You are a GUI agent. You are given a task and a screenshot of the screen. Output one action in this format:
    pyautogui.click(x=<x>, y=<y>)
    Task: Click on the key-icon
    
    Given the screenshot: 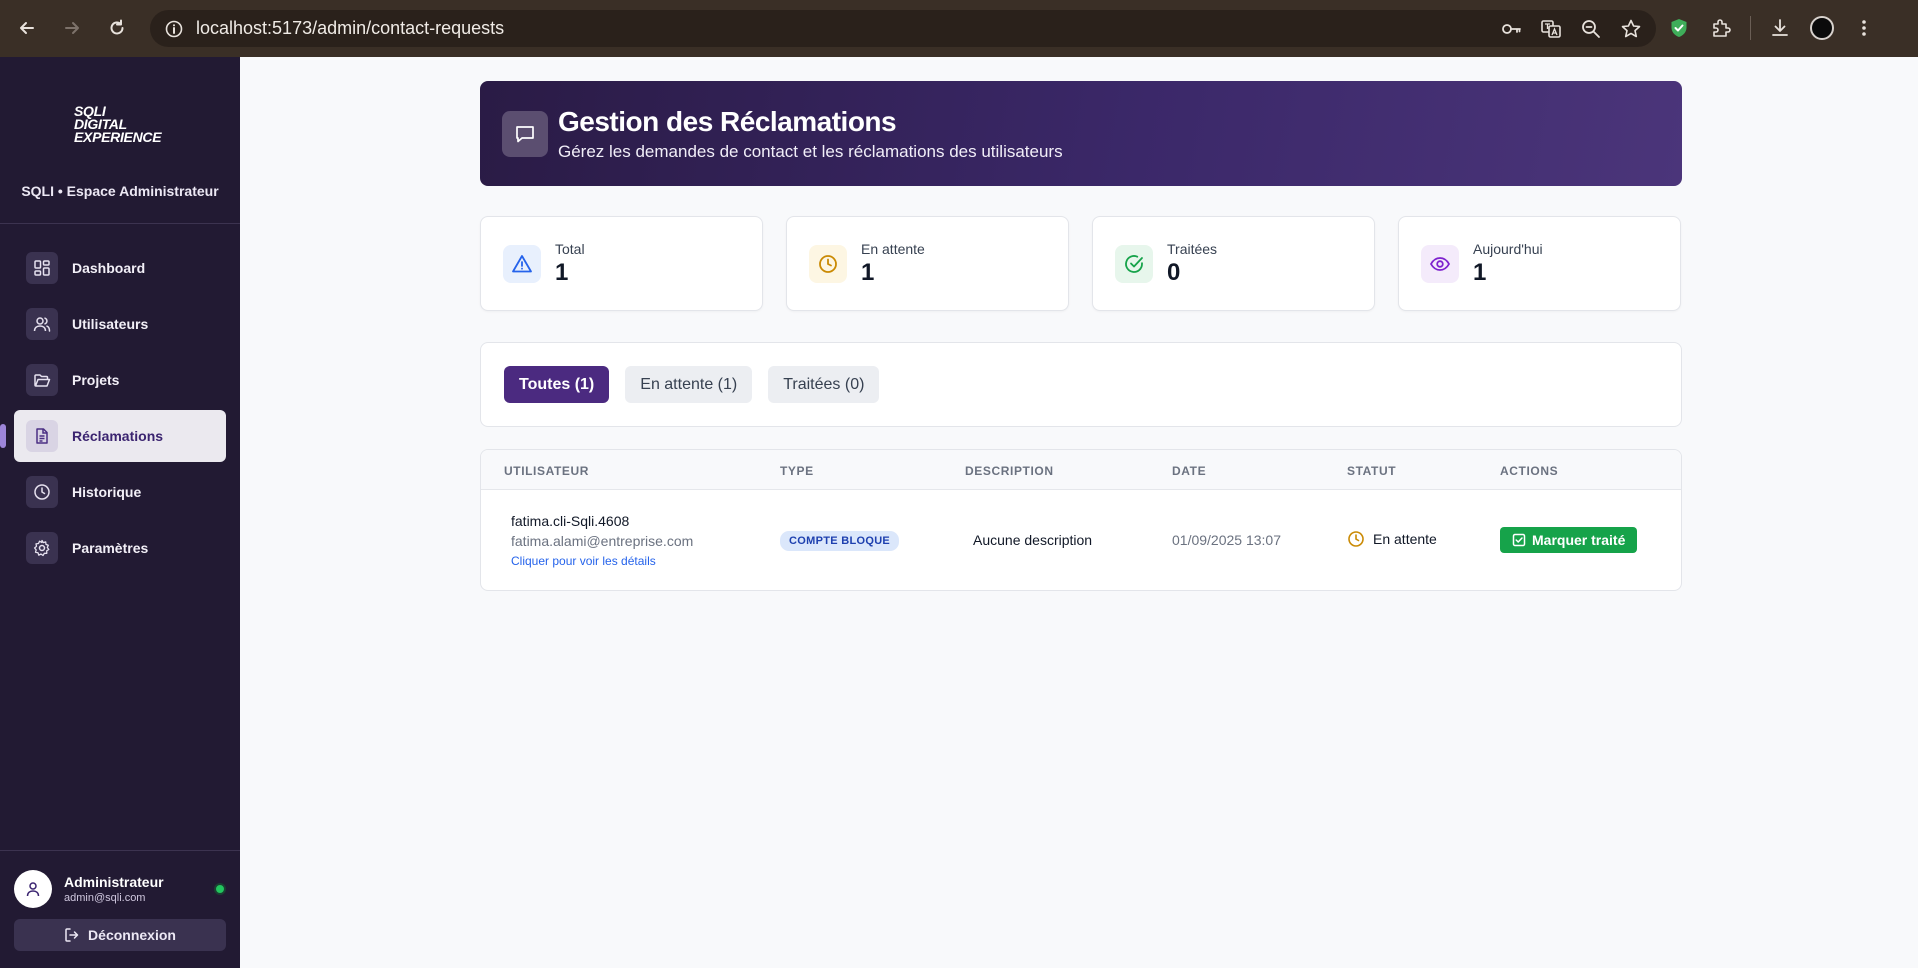 What is the action you would take?
    pyautogui.click(x=1511, y=29)
    